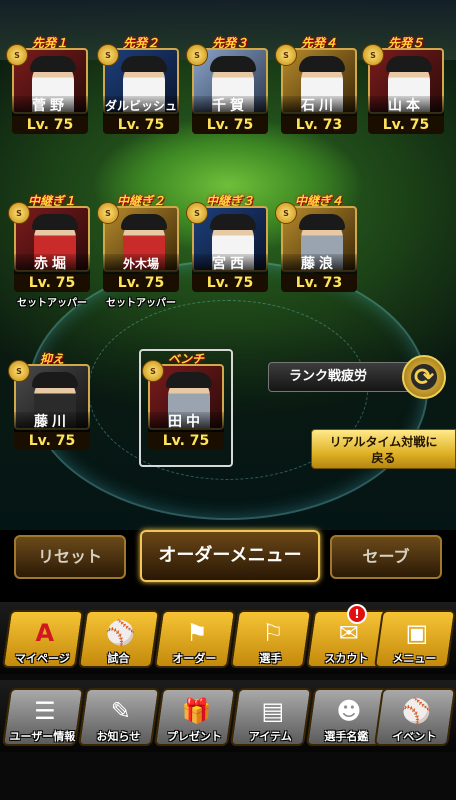 Image resolution: width=456 pixels, height=800 pixels. What do you see at coordinates (42, 658) in the screenshot?
I see `nav-label: マイページ` at bounding box center [42, 658].